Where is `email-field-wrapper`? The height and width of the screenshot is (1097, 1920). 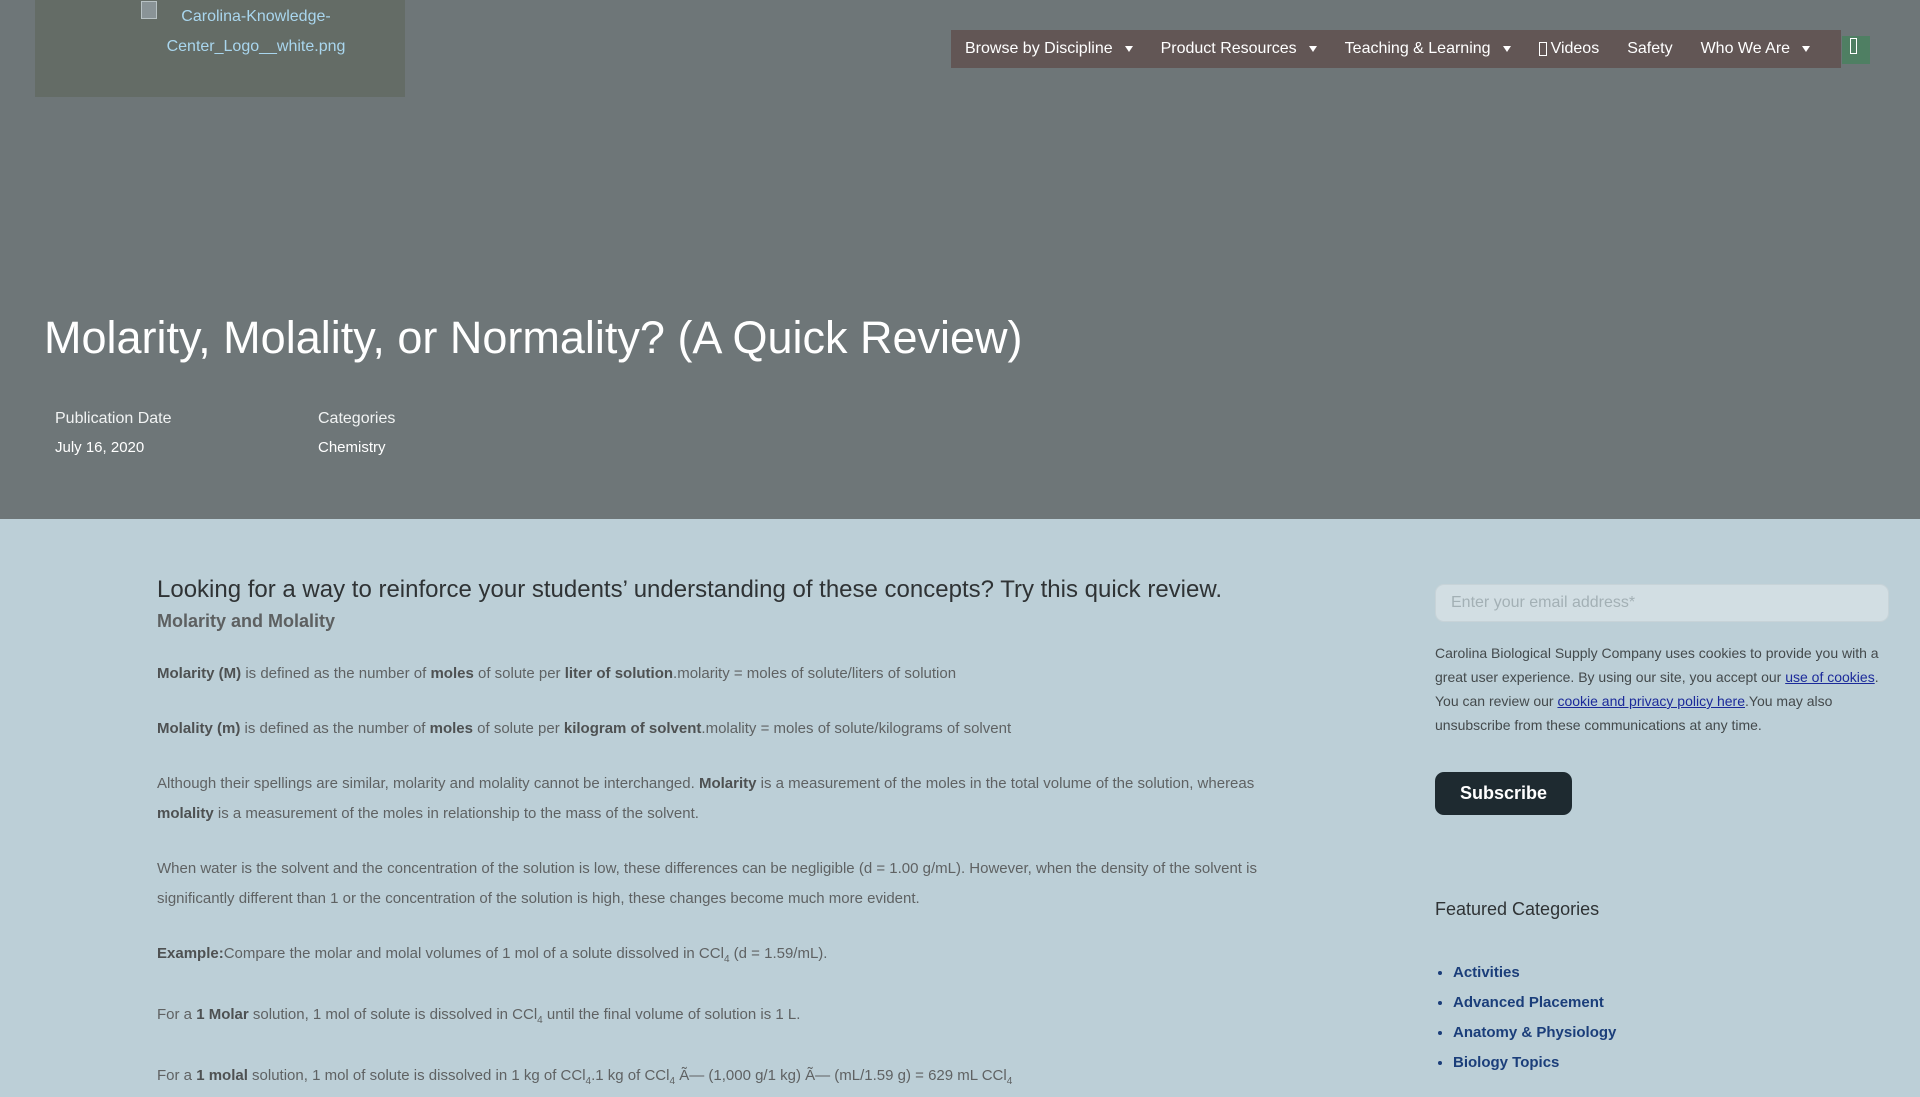
email-field-wrapper is located at coordinates (1662, 603).